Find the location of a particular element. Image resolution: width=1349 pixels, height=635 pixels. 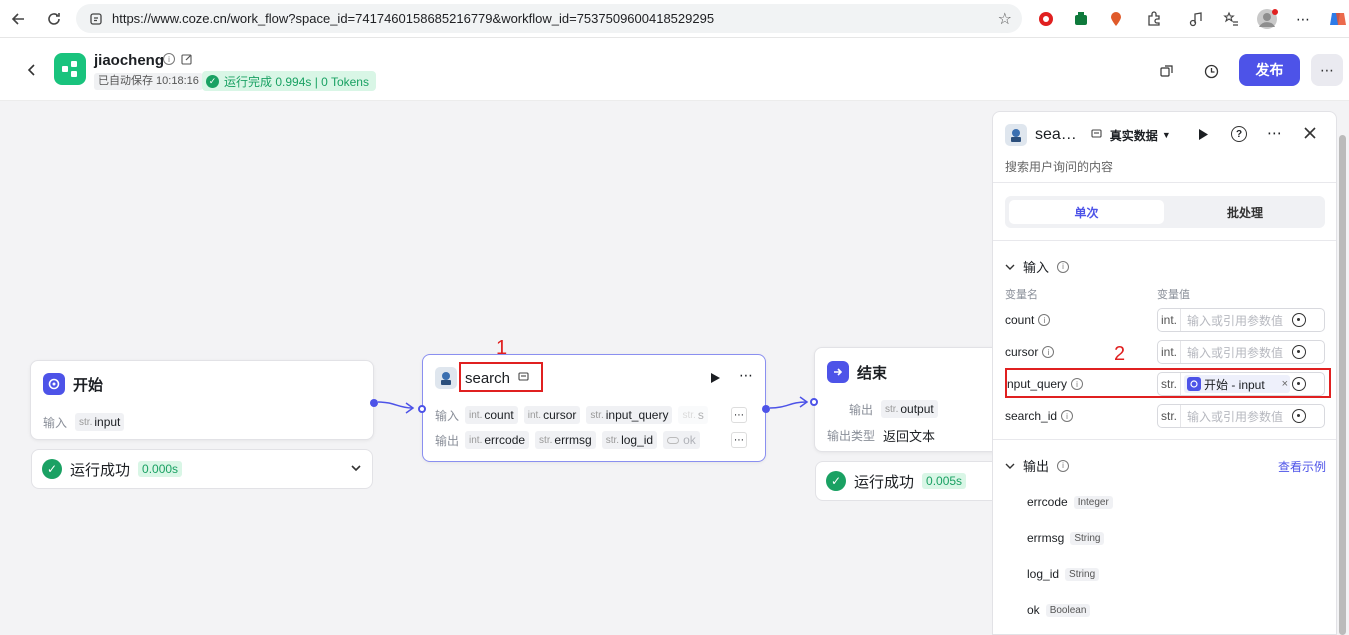

end-status-text: 运行成功 is located at coordinates (884, 482).